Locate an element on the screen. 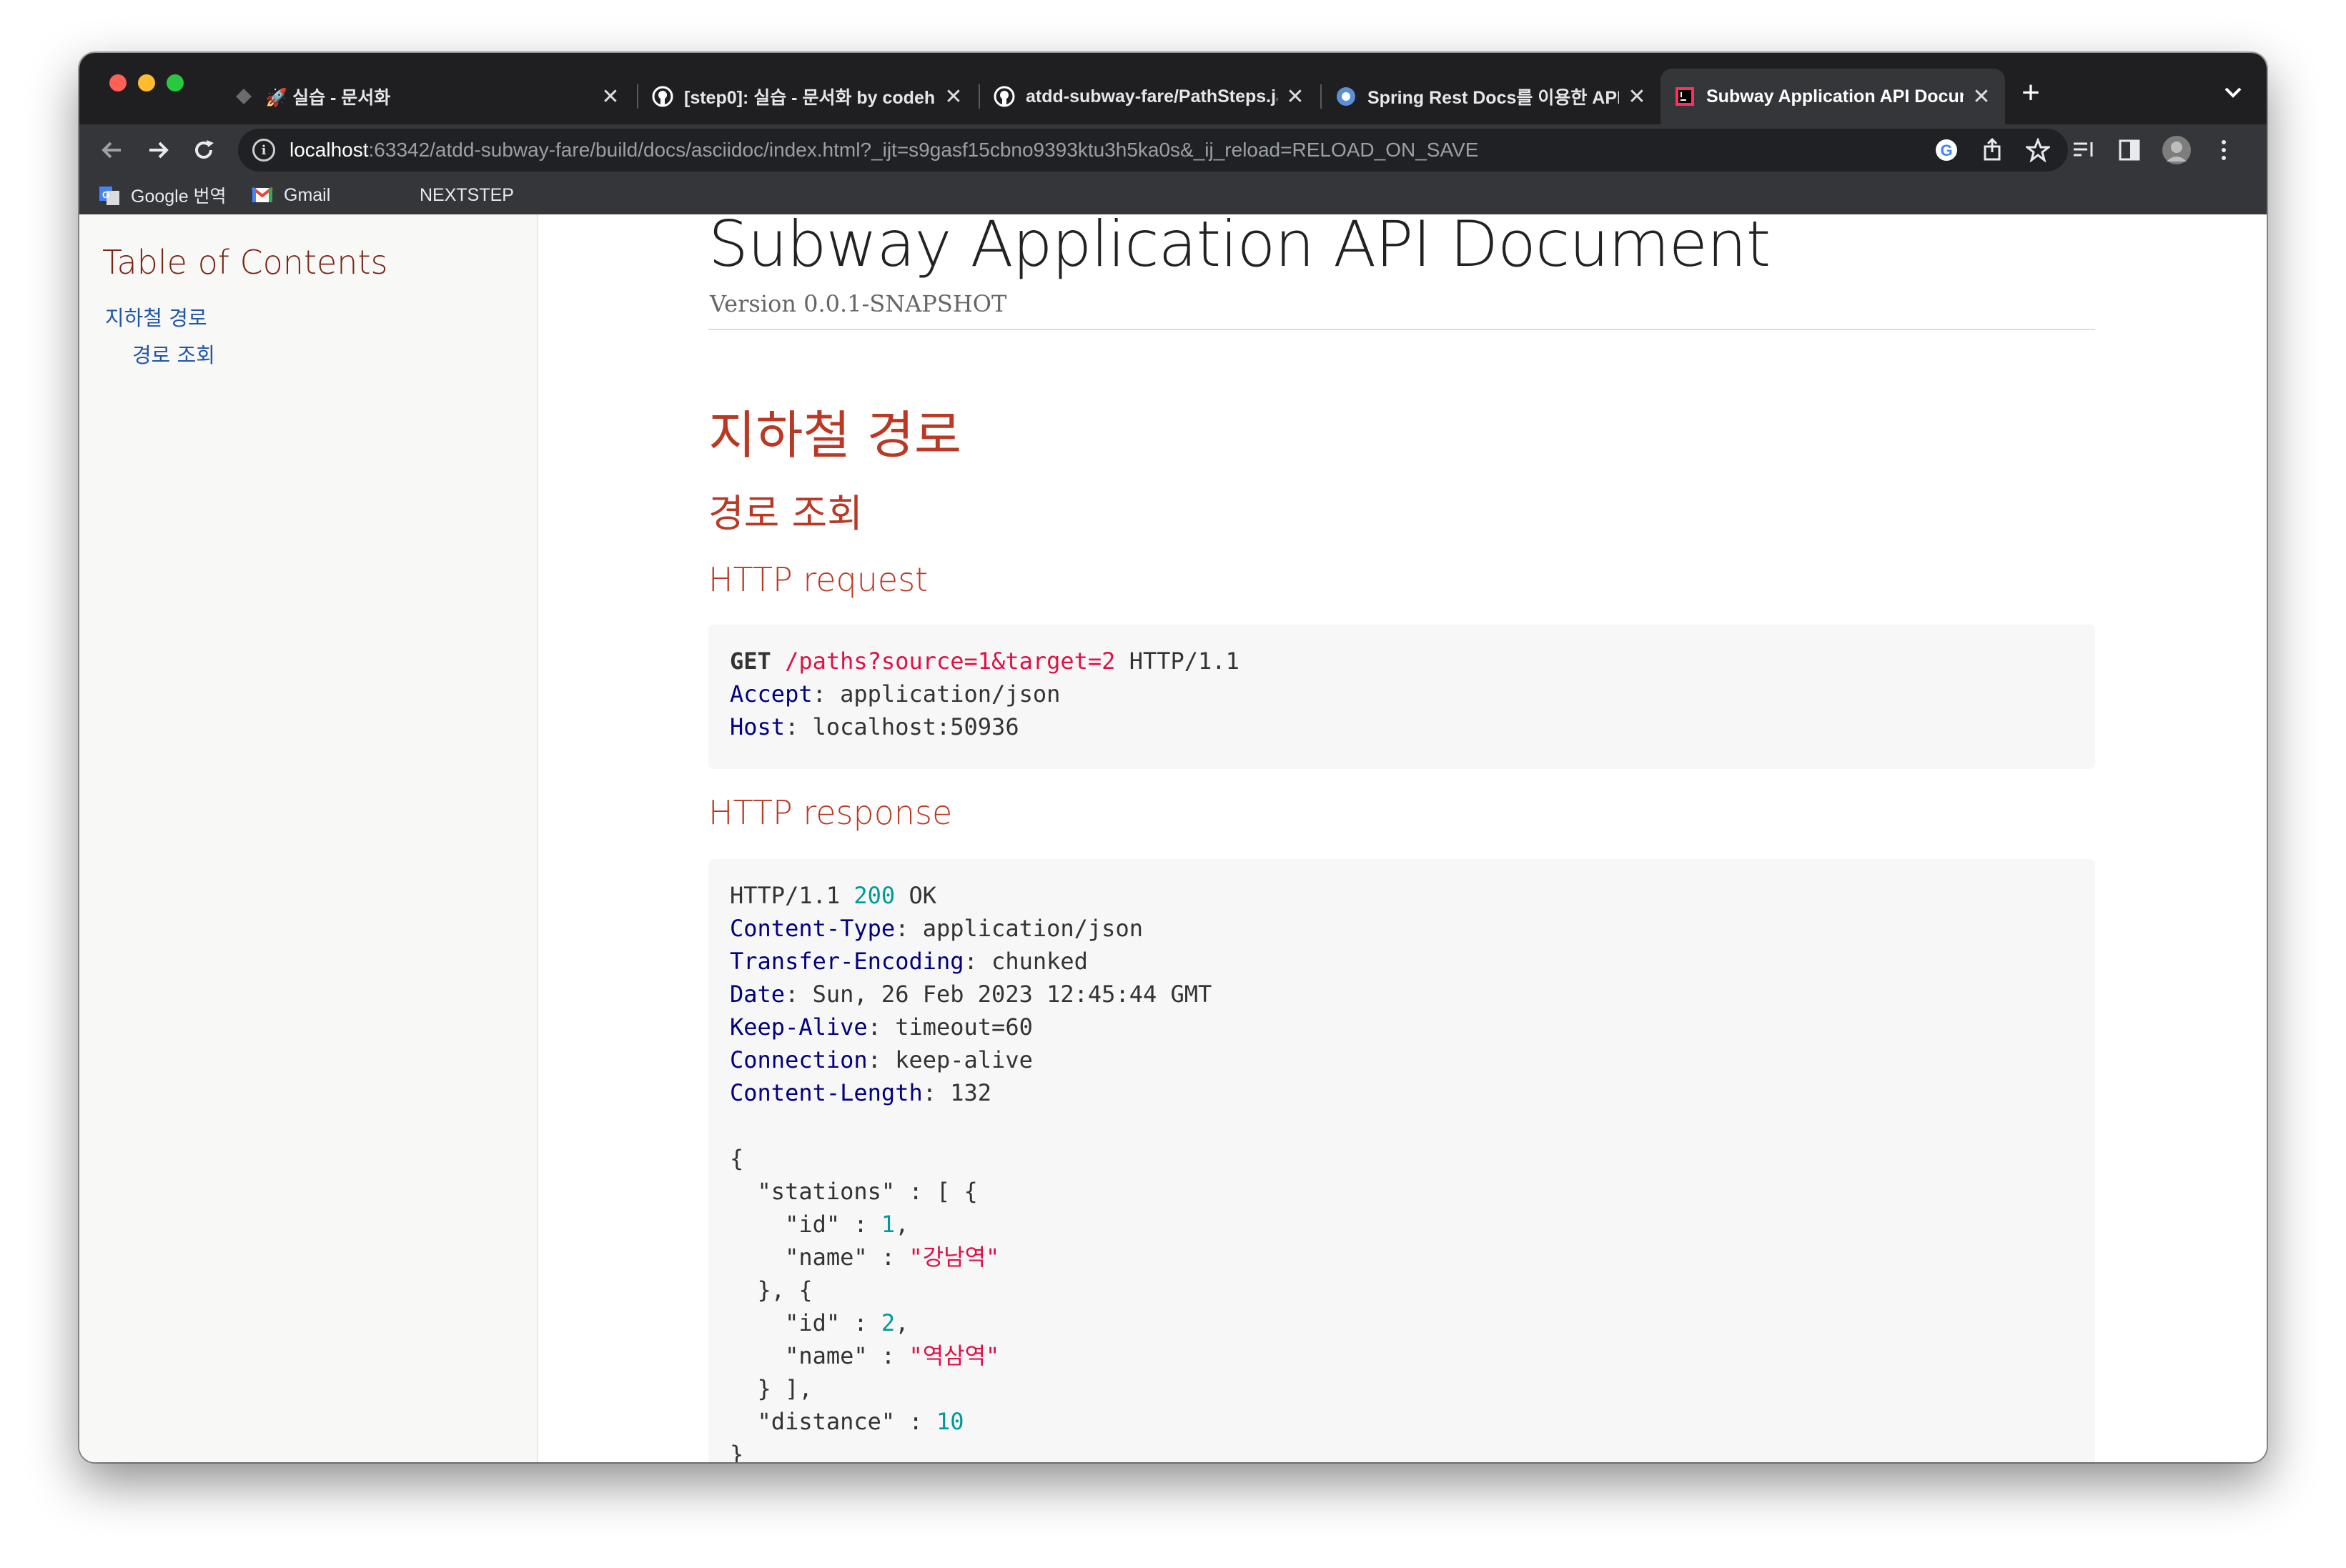  avatar is located at coordinates (2176, 150).